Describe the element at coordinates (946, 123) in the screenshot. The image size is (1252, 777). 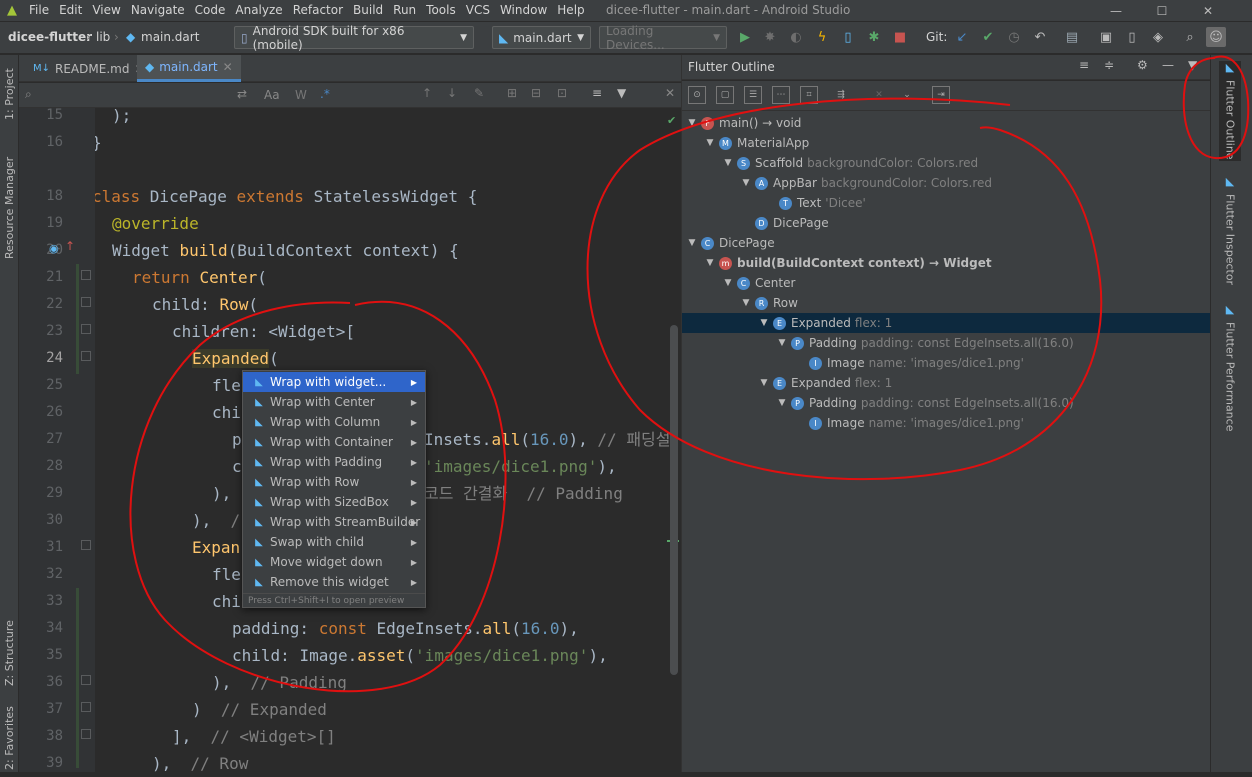
I see `outline-node: ▼ Fmain() → void` at that location.